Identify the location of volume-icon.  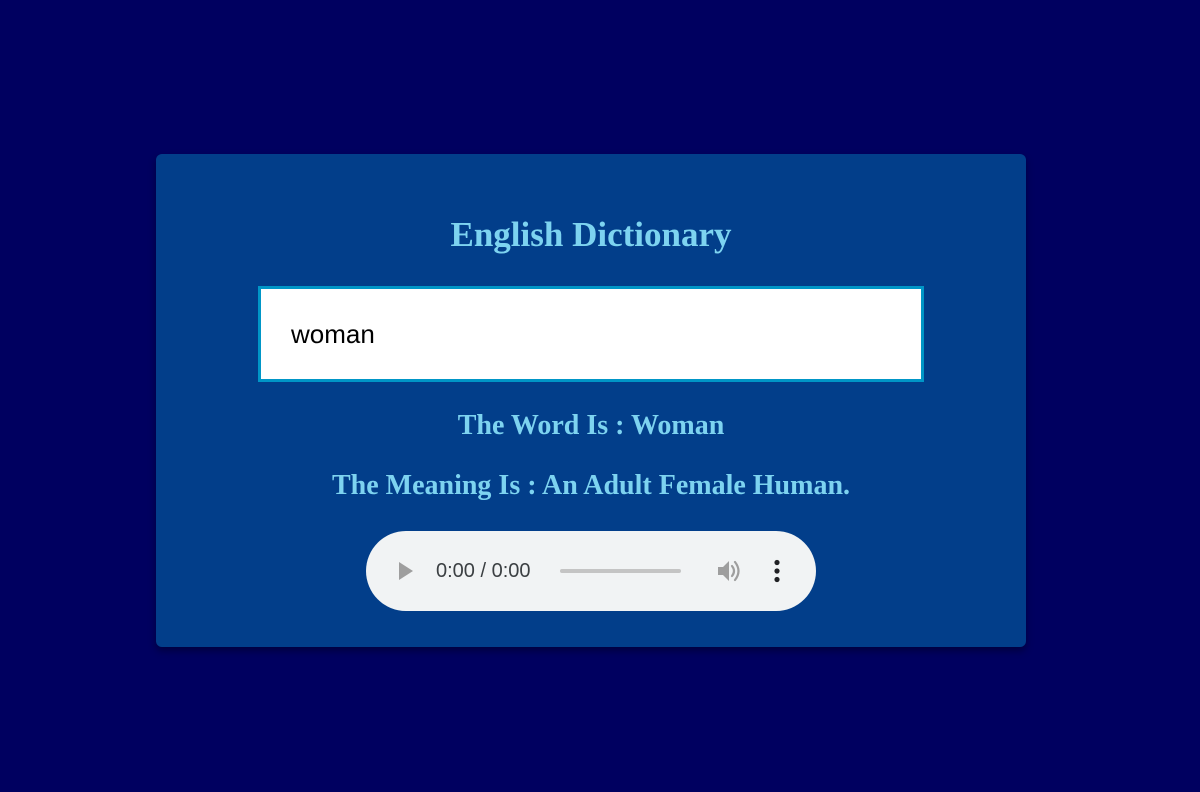
(729, 571).